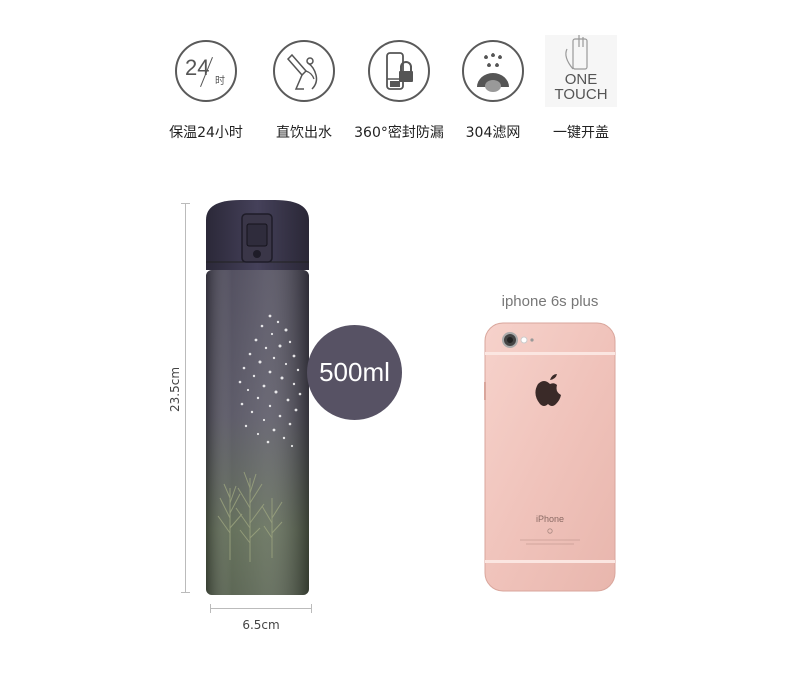  Describe the element at coordinates (206, 133) in the screenshot. I see `feature-keep-warm-label: 保温24小时` at that location.